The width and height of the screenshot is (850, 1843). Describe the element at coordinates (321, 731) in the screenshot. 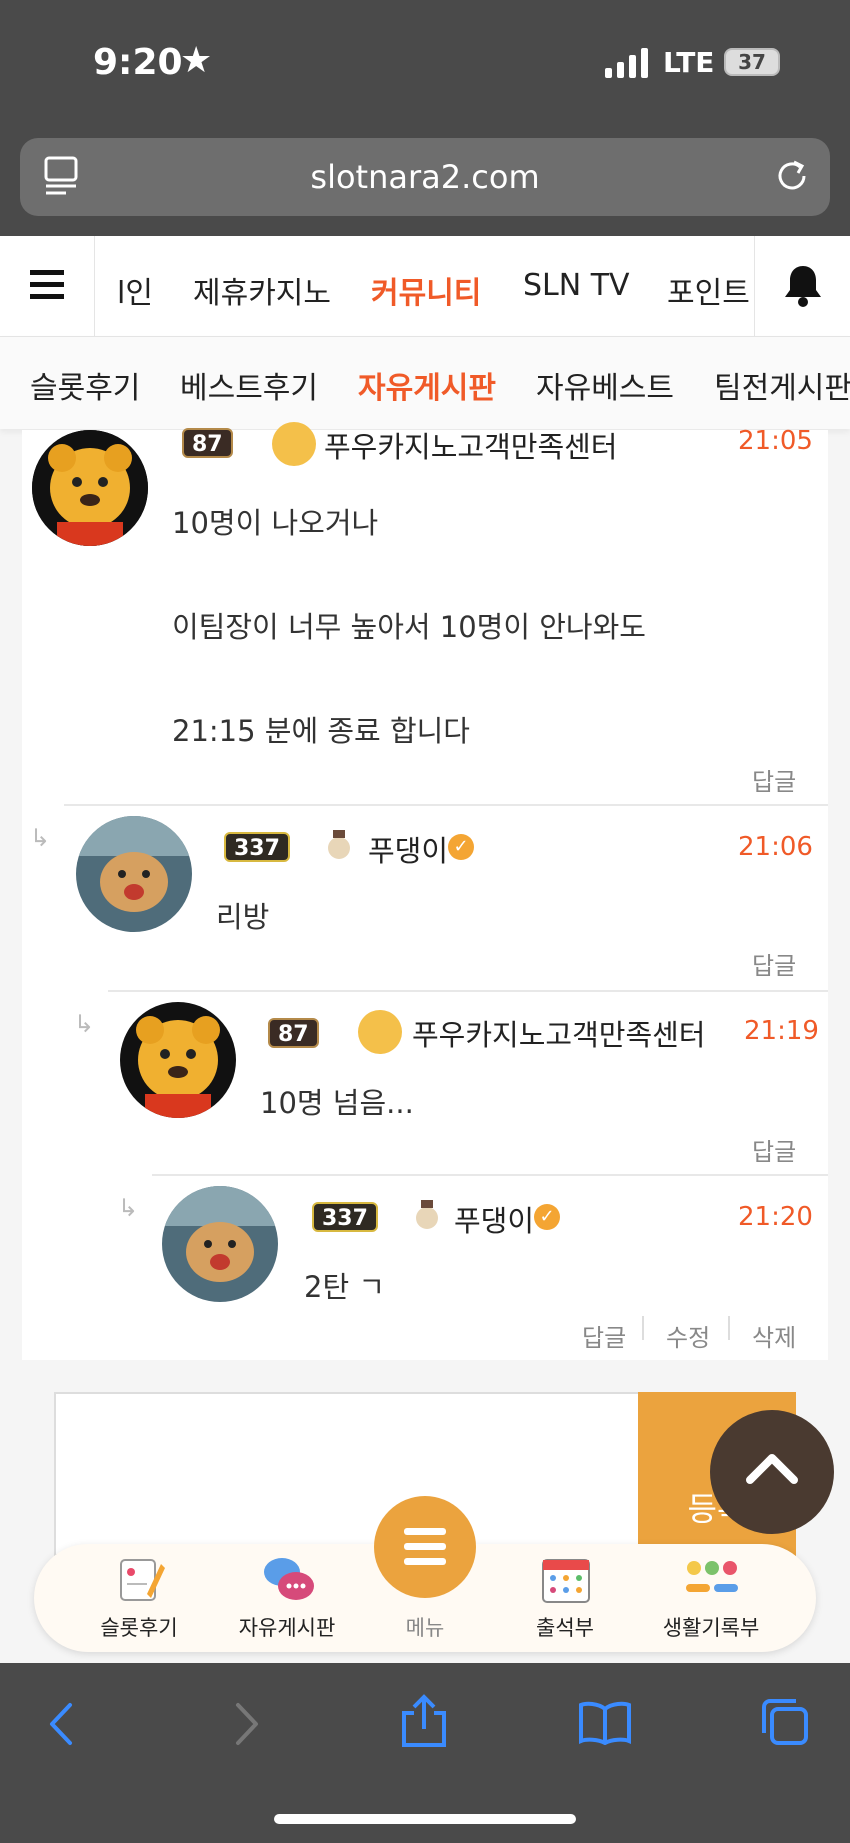

I see `comment-line: 21:15 분에 종료 합니다` at that location.